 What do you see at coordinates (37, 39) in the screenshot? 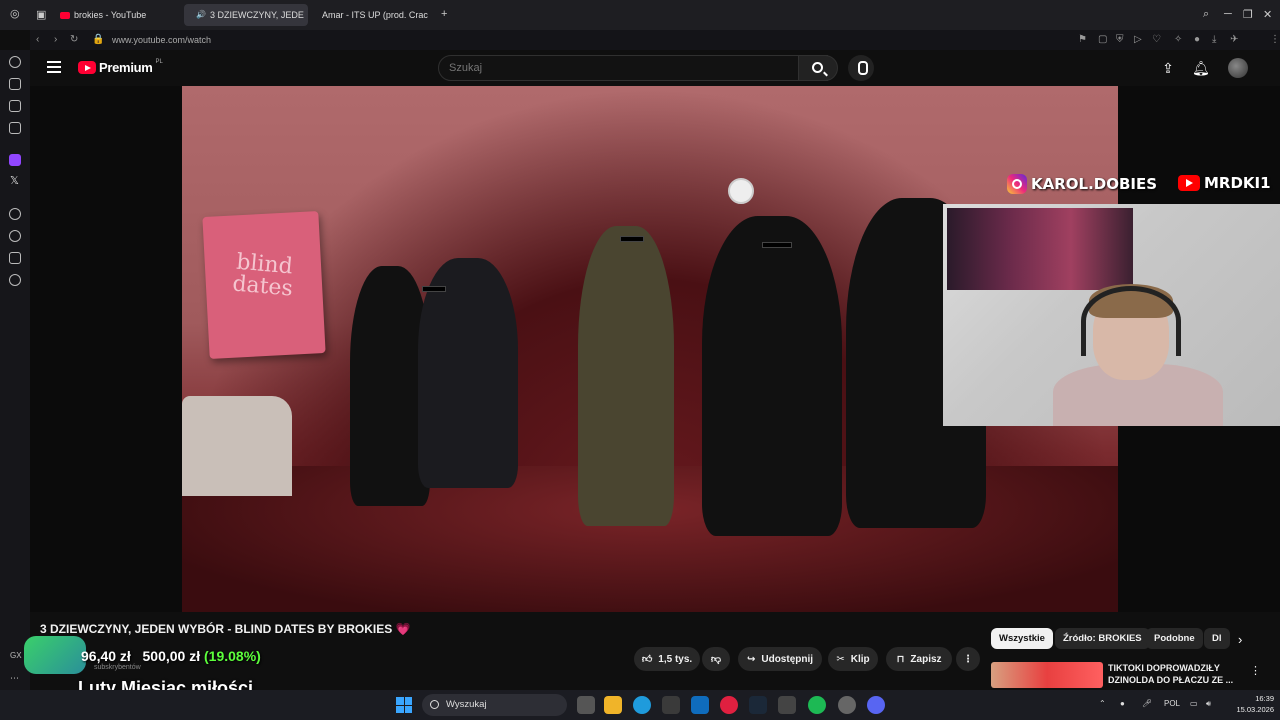
I see `back-icon: ‹` at bounding box center [37, 39].